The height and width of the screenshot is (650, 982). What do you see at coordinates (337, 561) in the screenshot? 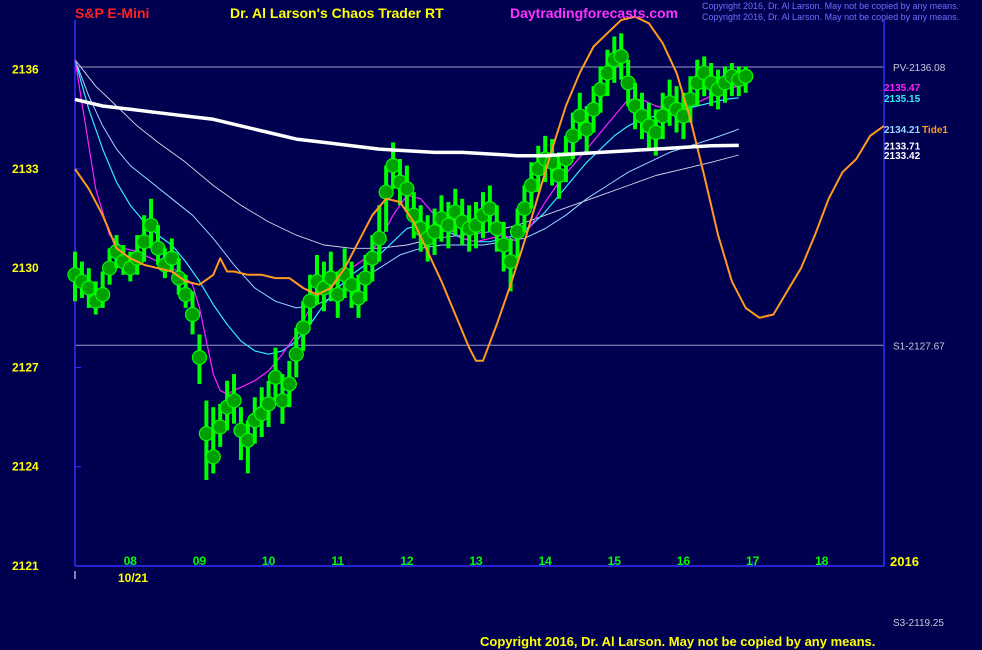
I see `x-tick-label-3: 11` at bounding box center [337, 561].